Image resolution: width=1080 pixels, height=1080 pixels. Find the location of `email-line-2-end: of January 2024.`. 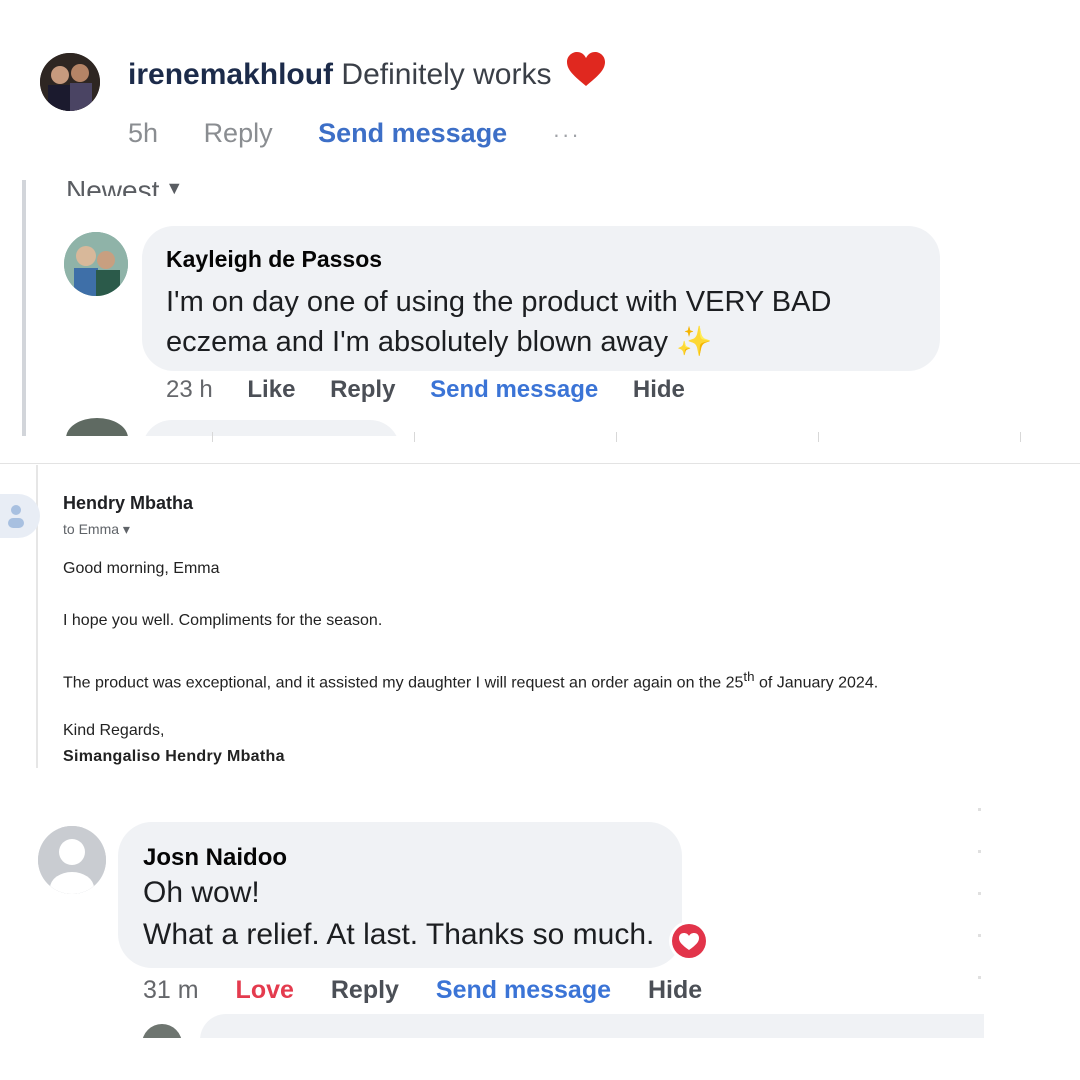

email-line-2-end: of January 2024. is located at coordinates (816, 683).